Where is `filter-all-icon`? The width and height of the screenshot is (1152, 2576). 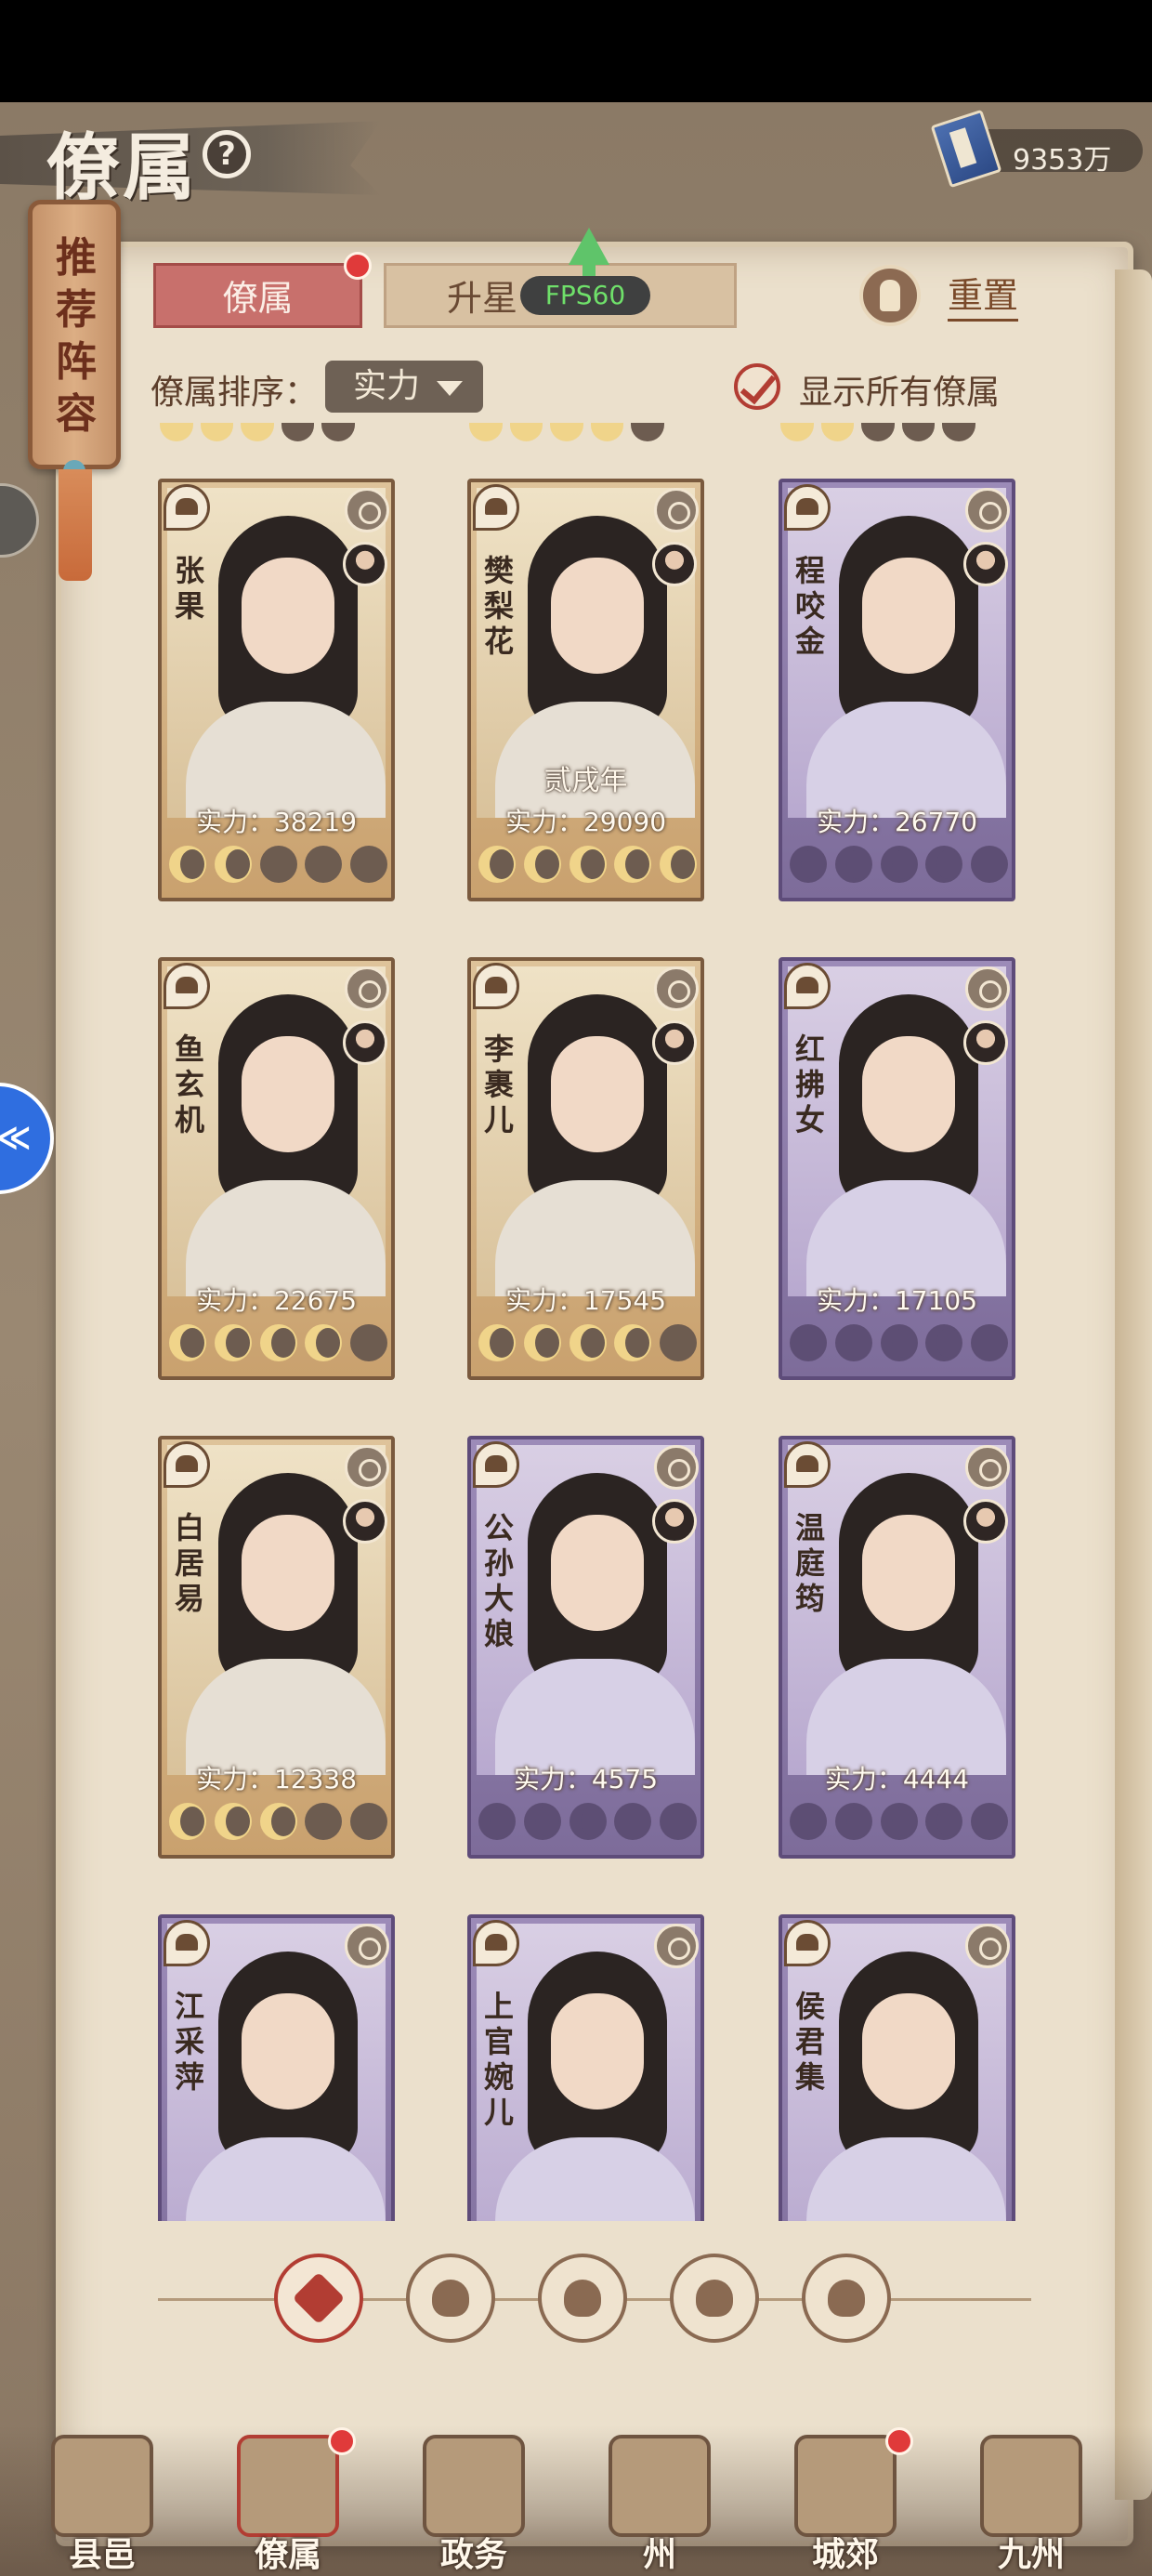 filter-all-icon is located at coordinates (318, 2298).